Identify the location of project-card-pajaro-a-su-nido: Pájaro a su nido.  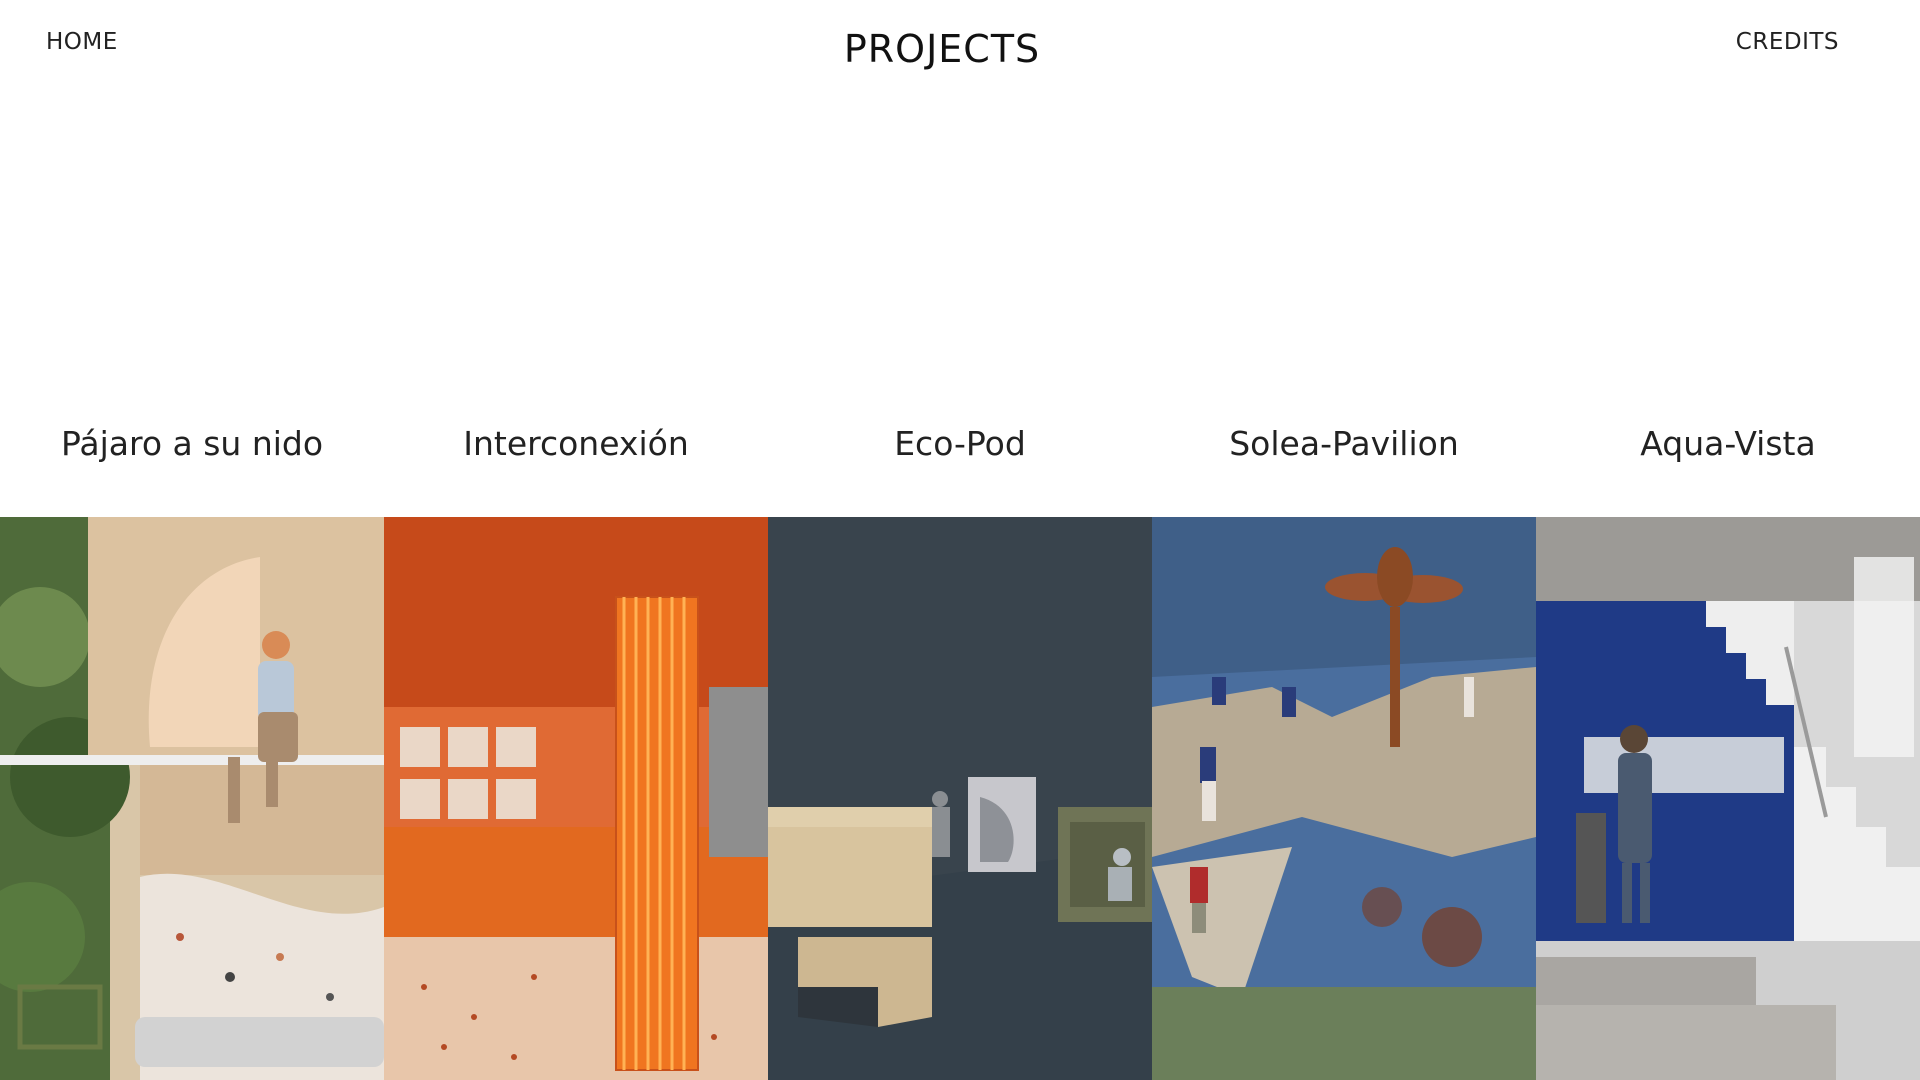
(192, 740).